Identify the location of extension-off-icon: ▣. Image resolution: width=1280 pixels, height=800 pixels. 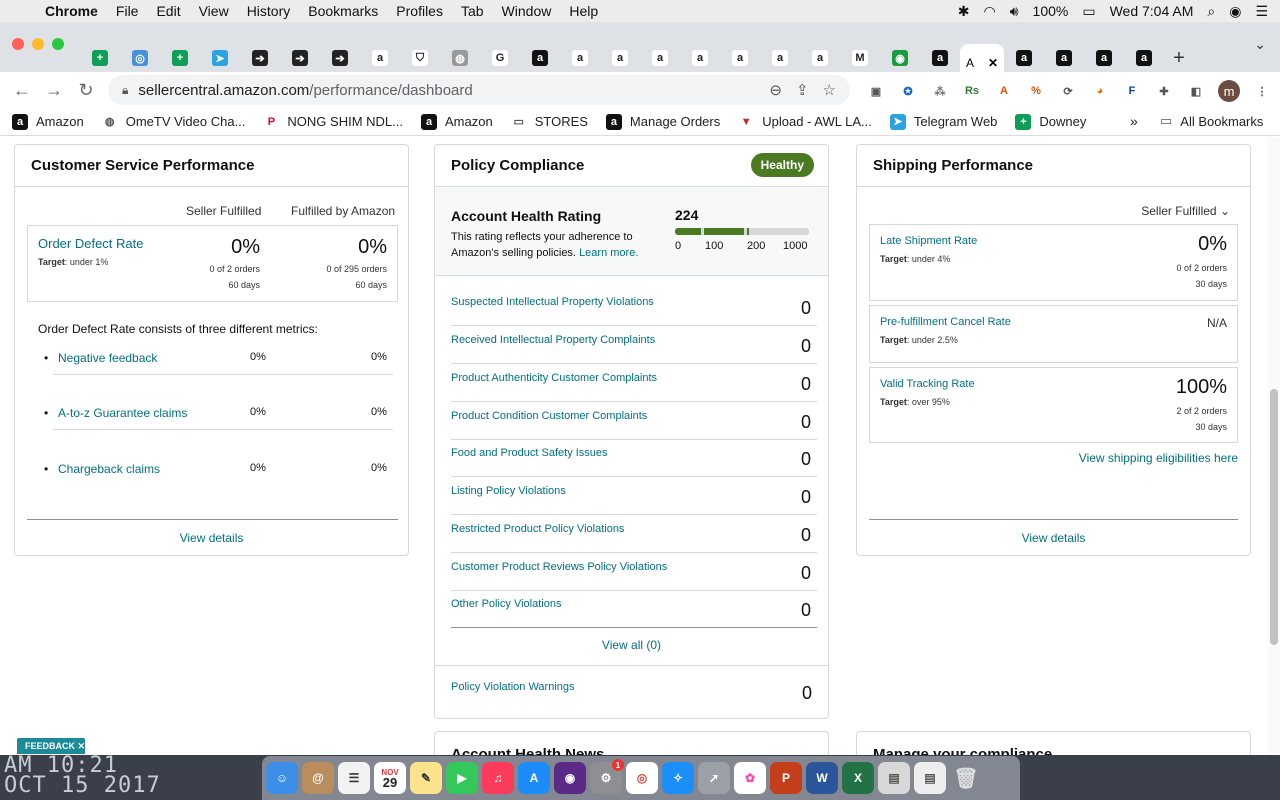
(876, 91).